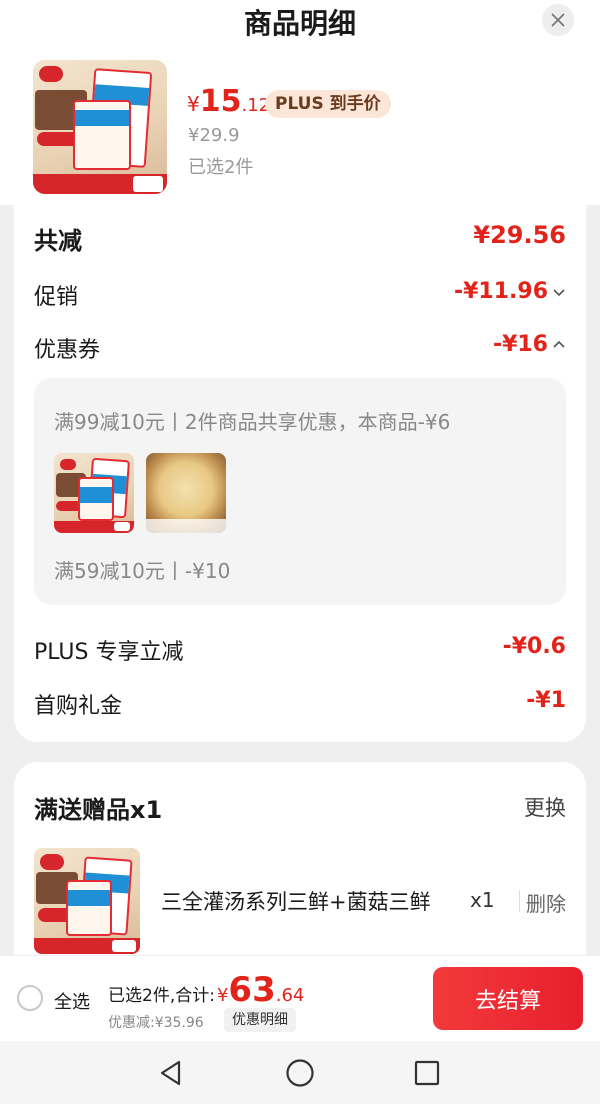 The height and width of the screenshot is (1104, 600). I want to click on price-integer: 15, so click(220, 101).